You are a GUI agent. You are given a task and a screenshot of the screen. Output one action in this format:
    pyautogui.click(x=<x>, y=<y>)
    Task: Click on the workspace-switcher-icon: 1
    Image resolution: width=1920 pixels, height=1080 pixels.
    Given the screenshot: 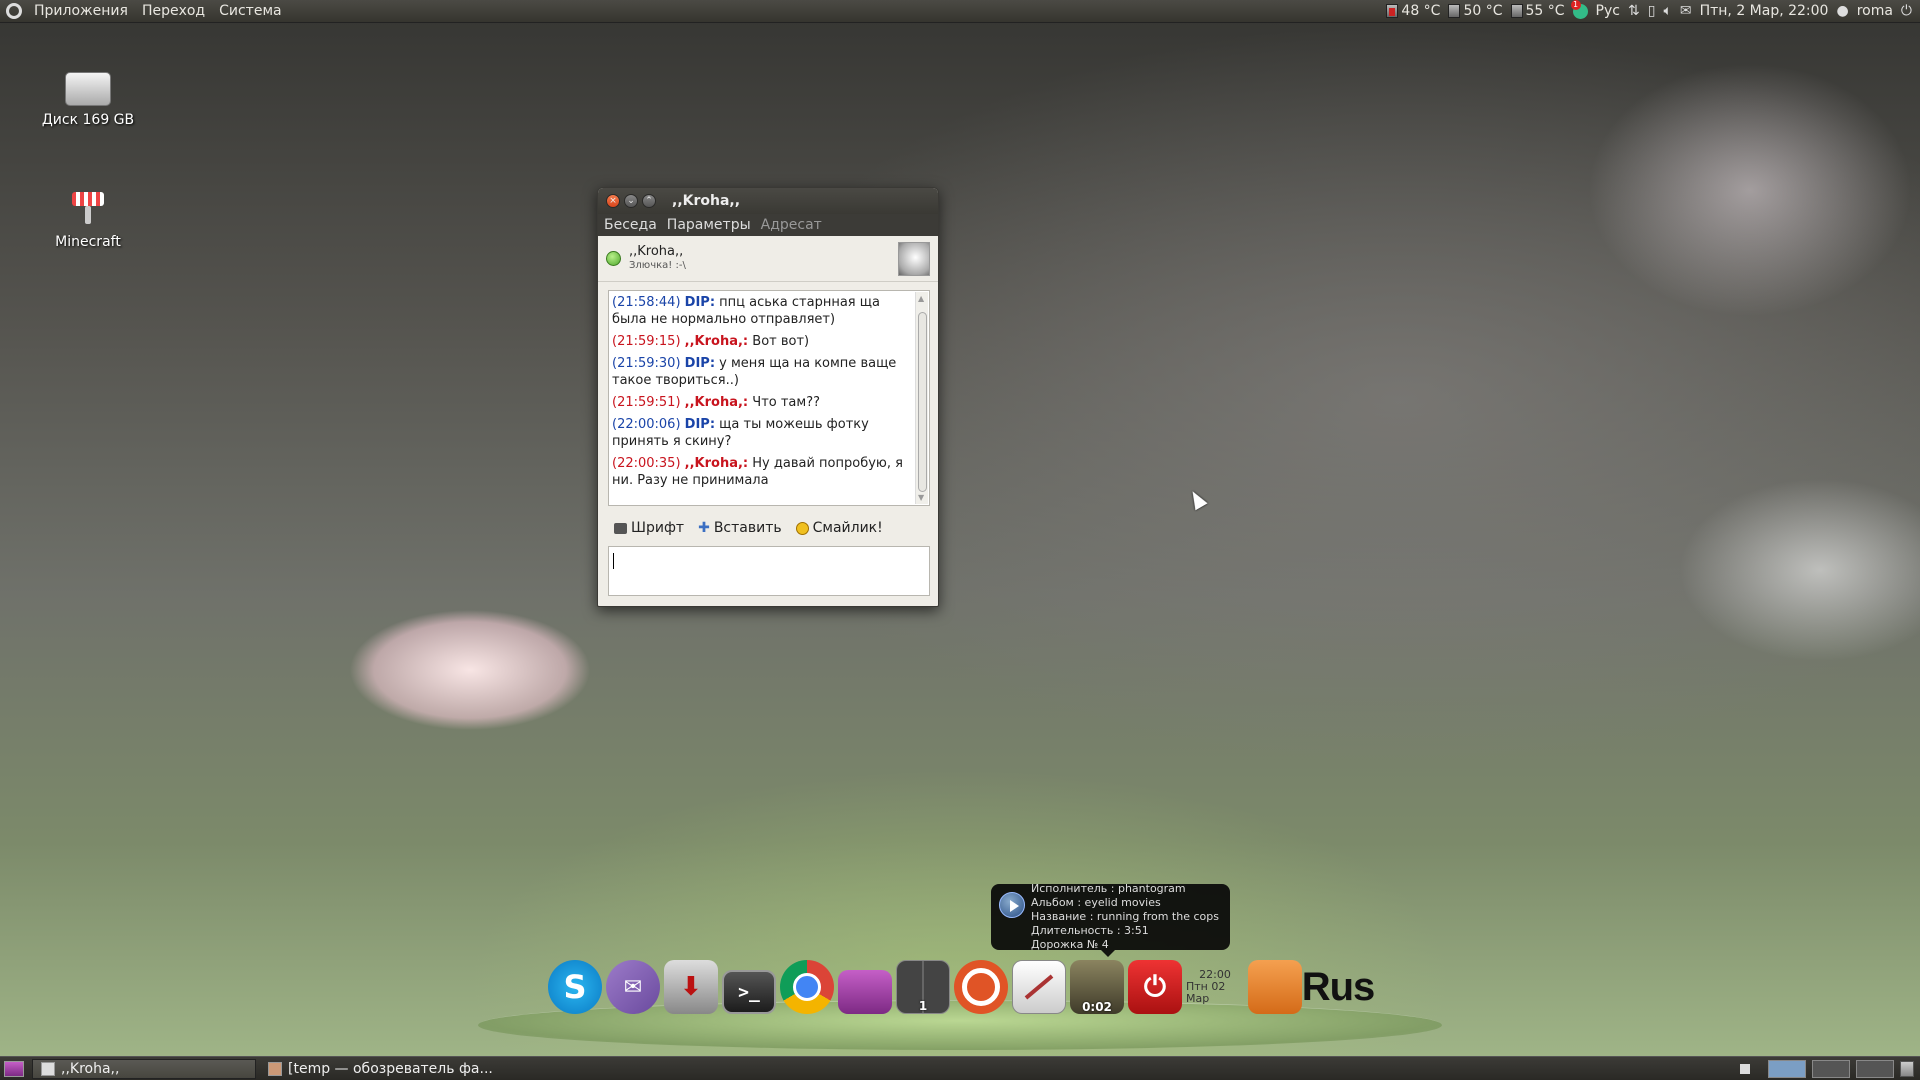 What is the action you would take?
    pyautogui.click(x=923, y=987)
    